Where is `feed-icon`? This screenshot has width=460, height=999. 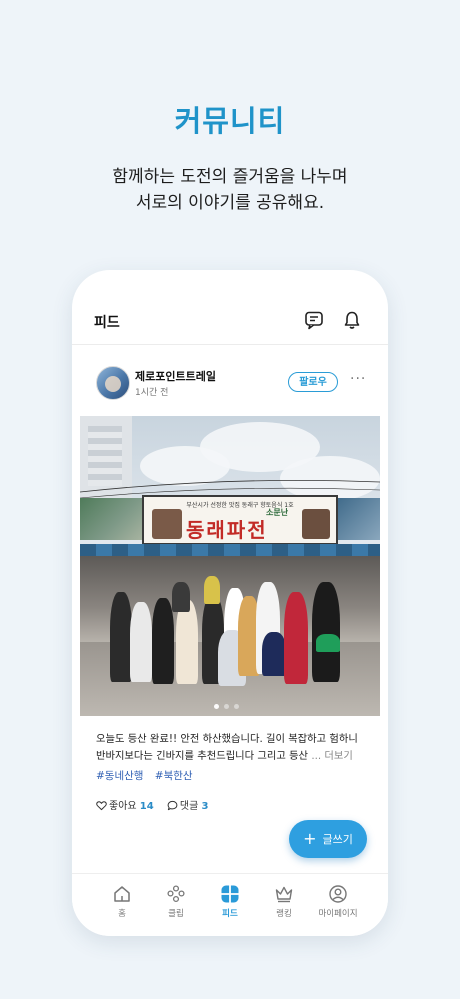
feed-icon is located at coordinates (230, 894).